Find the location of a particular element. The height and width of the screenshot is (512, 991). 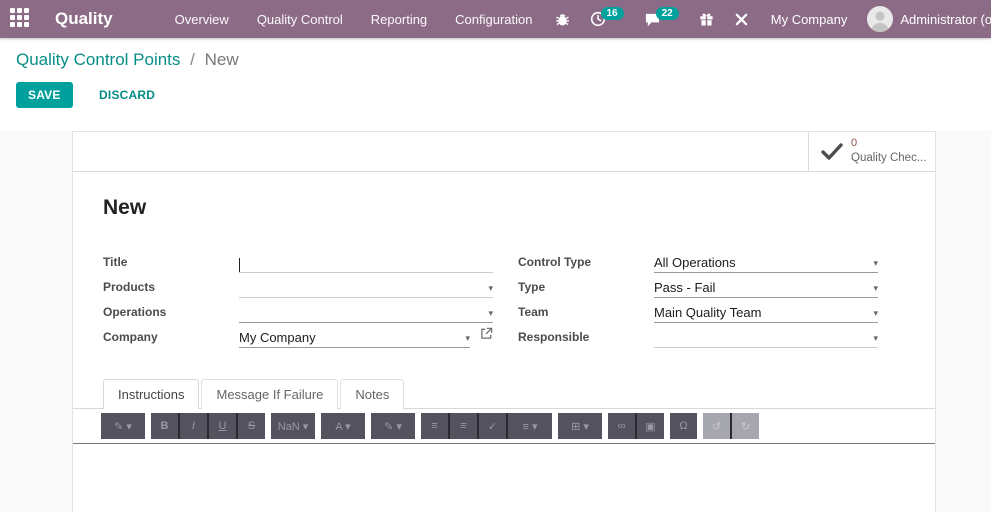

action-buttons: SAVE DISCARD is located at coordinates (495, 95).